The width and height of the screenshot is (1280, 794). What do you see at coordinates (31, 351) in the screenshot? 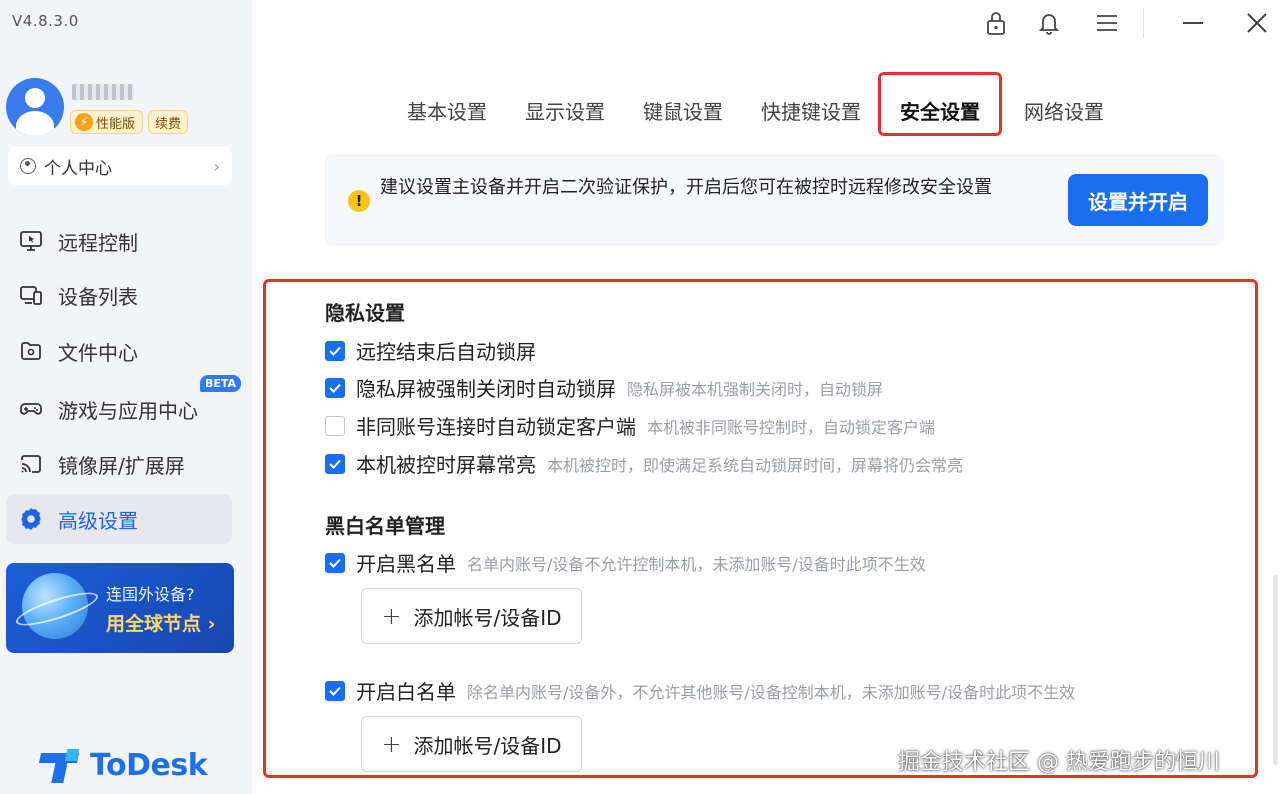
I see `folder-icon` at bounding box center [31, 351].